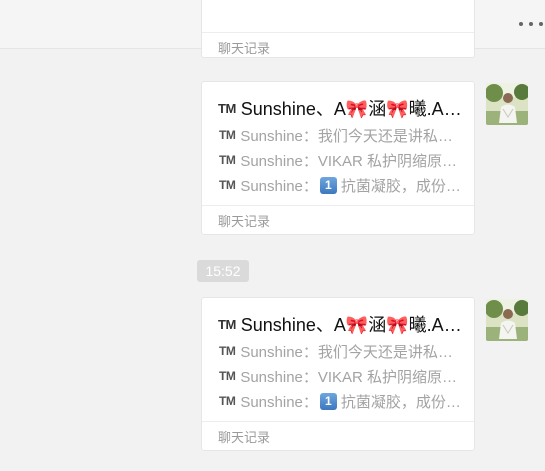  What do you see at coordinates (338, 29) in the screenshot?
I see `chat-history-card-partial: 聊天记录` at bounding box center [338, 29].